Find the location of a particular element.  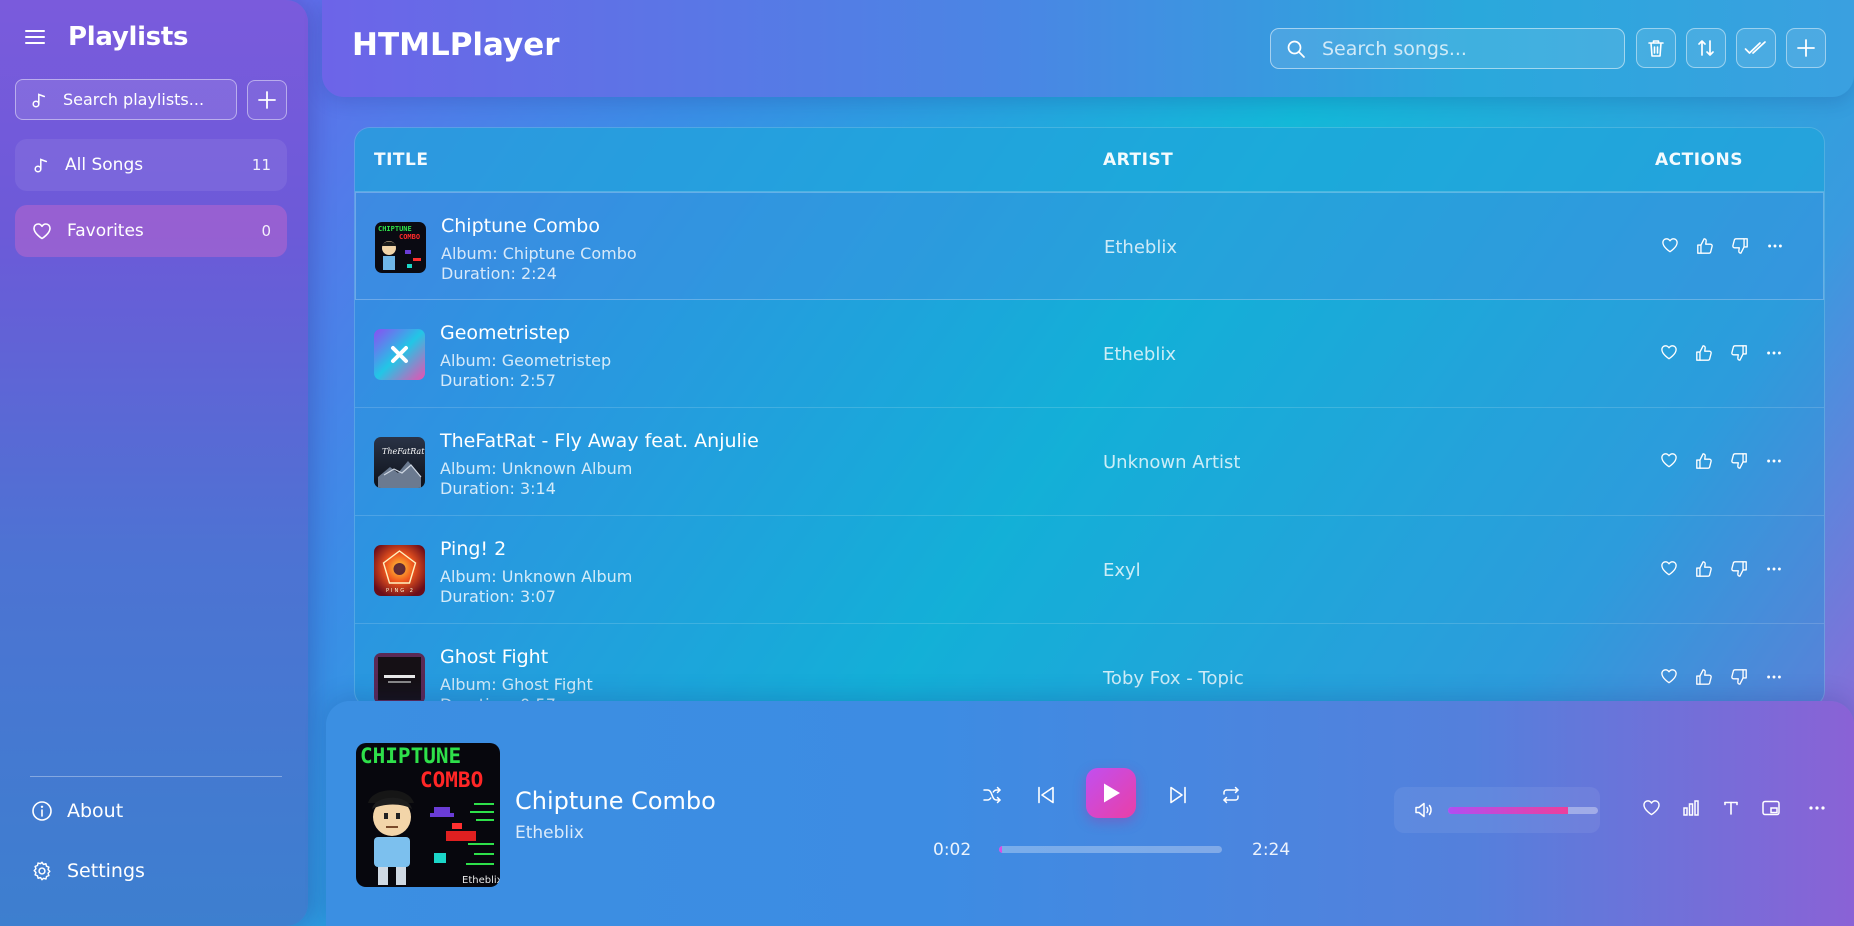

shuffle-icon is located at coordinates (992, 795).